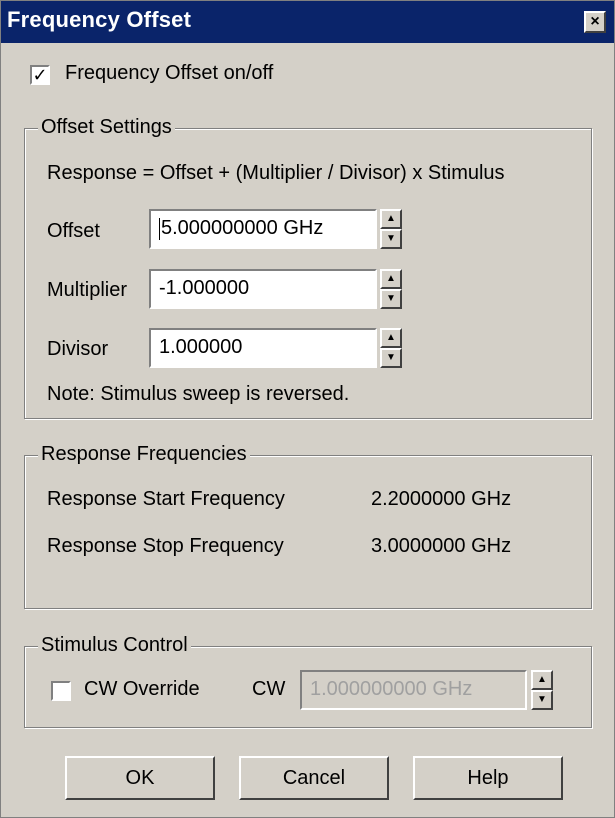 The image size is (615, 818). I want to click on divisor-spinner: ▲ ▼, so click(391, 348).